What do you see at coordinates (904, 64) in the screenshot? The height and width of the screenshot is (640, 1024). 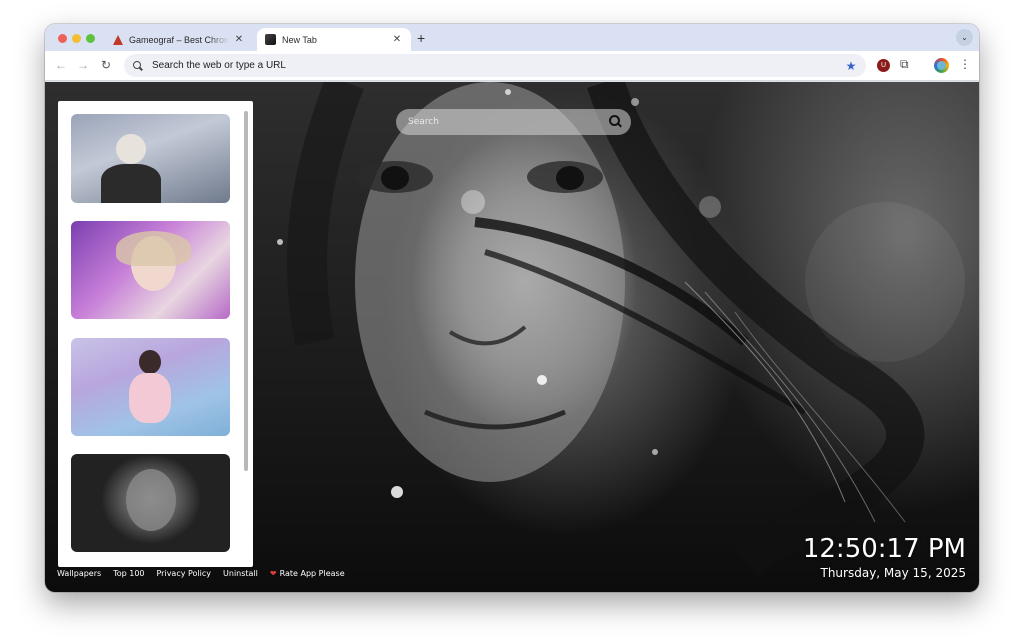 I see `extensions-puzzle-icon: ⧉` at bounding box center [904, 64].